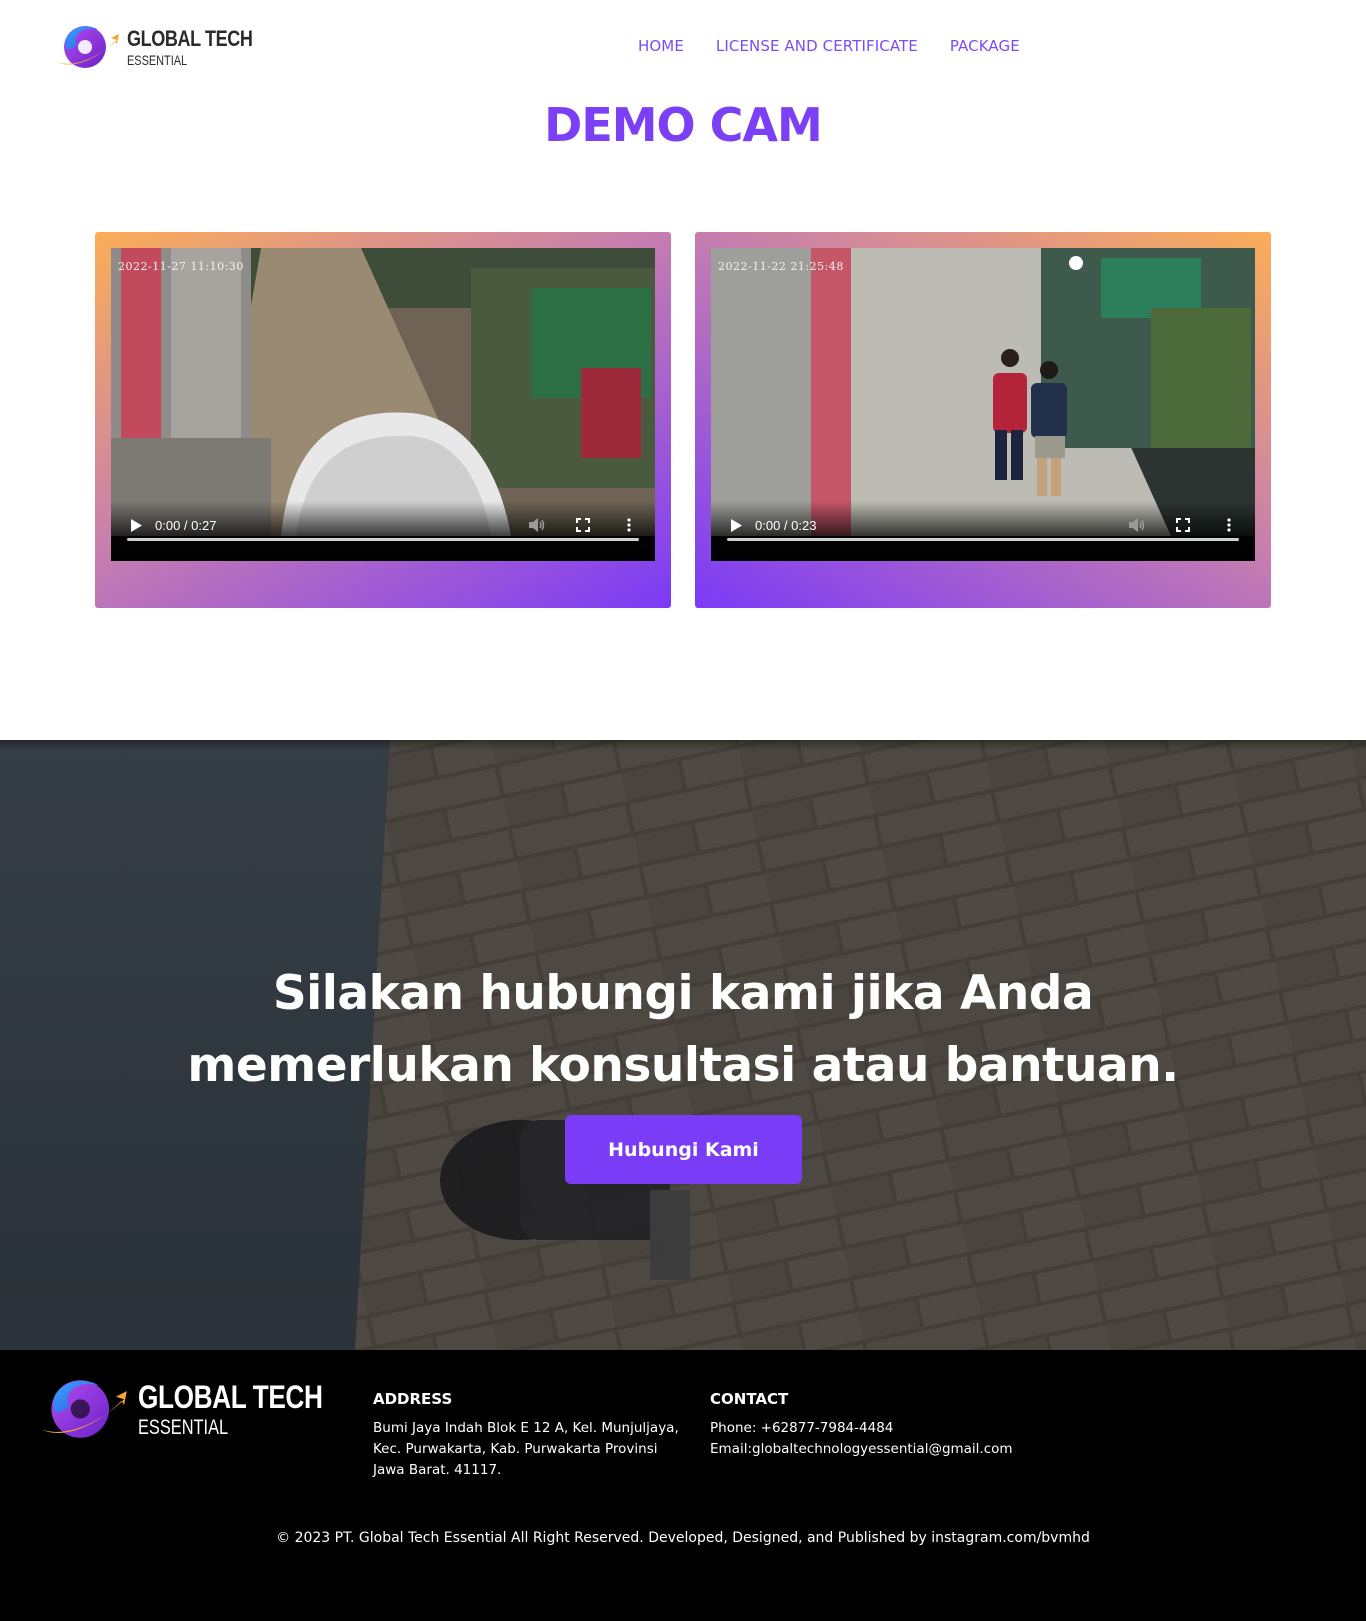  I want to click on page-title: DEMO CAM, so click(683, 125).